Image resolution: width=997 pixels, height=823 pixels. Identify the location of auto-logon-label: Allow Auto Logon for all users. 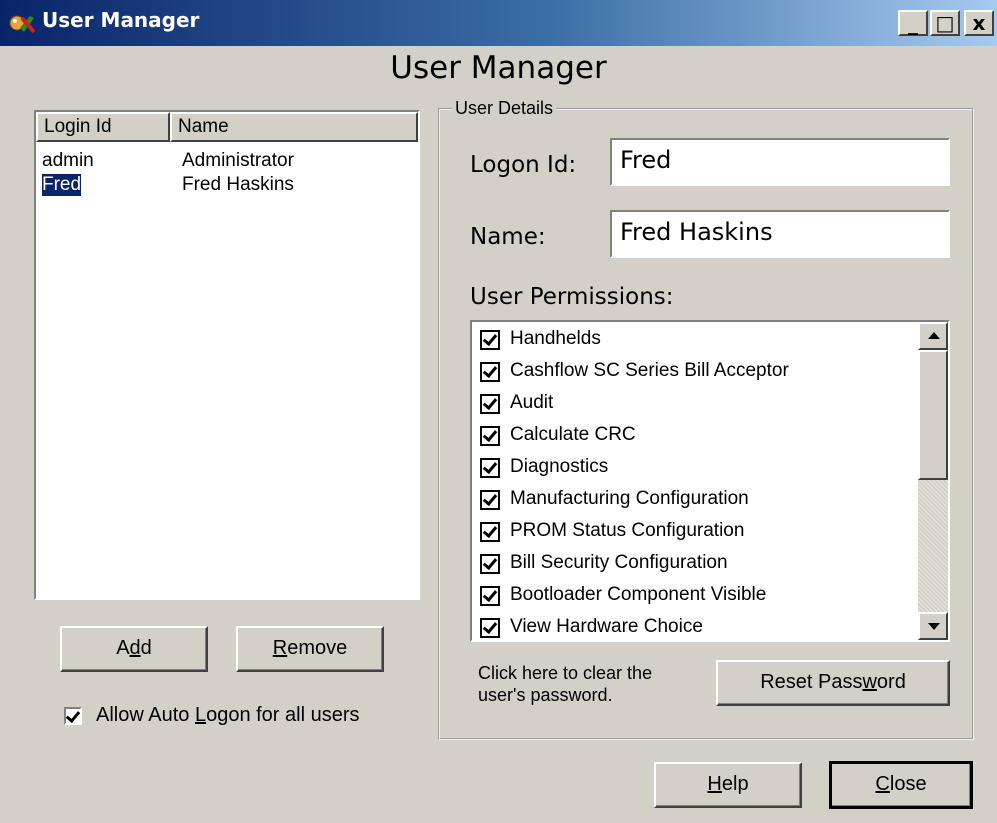
(228, 715).